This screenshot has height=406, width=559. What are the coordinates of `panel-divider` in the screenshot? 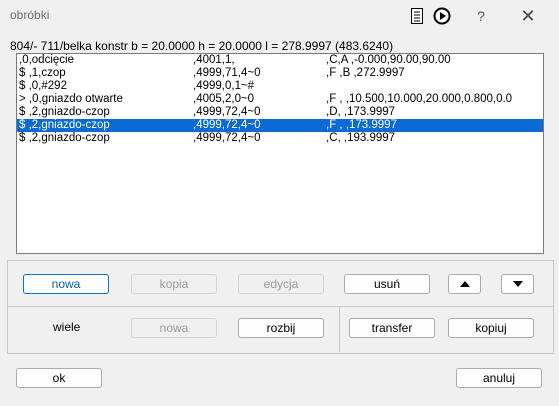 It's located at (339, 329).